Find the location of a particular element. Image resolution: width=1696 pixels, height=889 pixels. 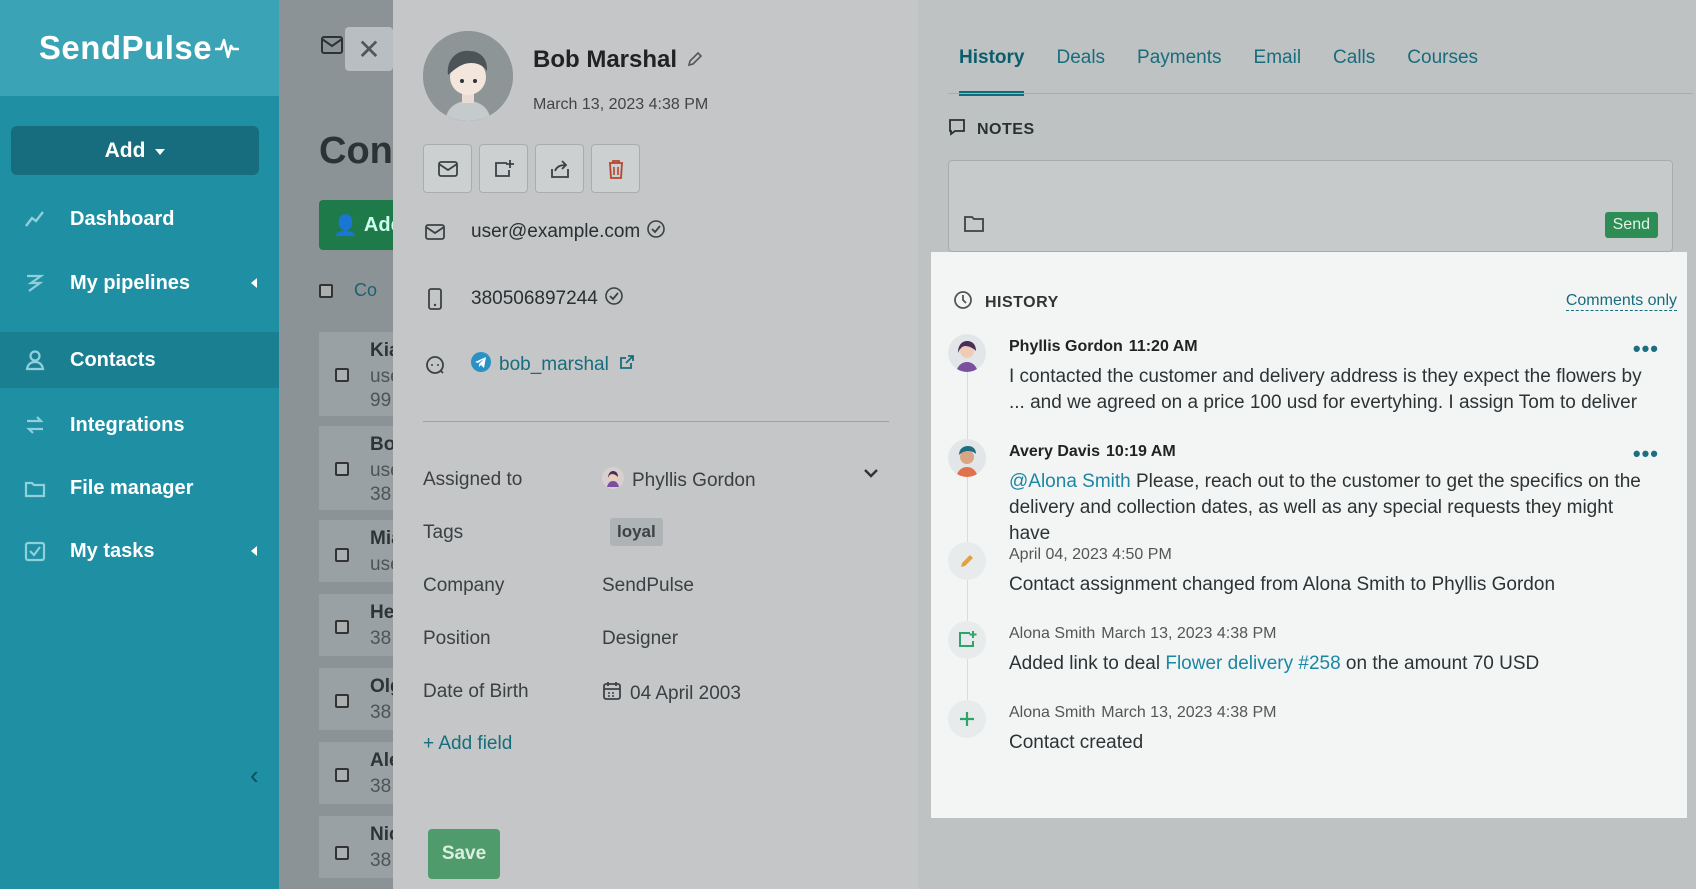

delete-button is located at coordinates (615, 168).